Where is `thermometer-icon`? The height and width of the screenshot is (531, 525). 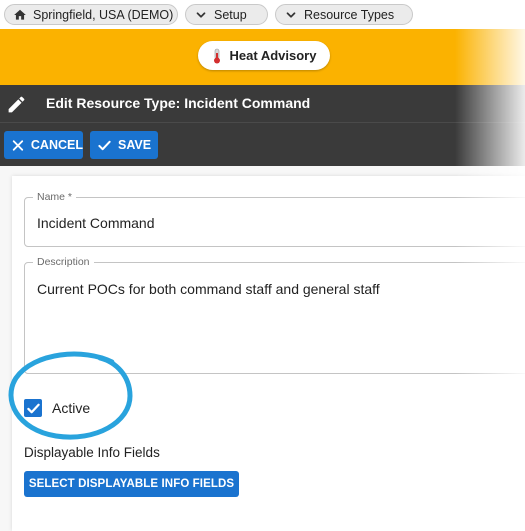 thermometer-icon is located at coordinates (216, 55).